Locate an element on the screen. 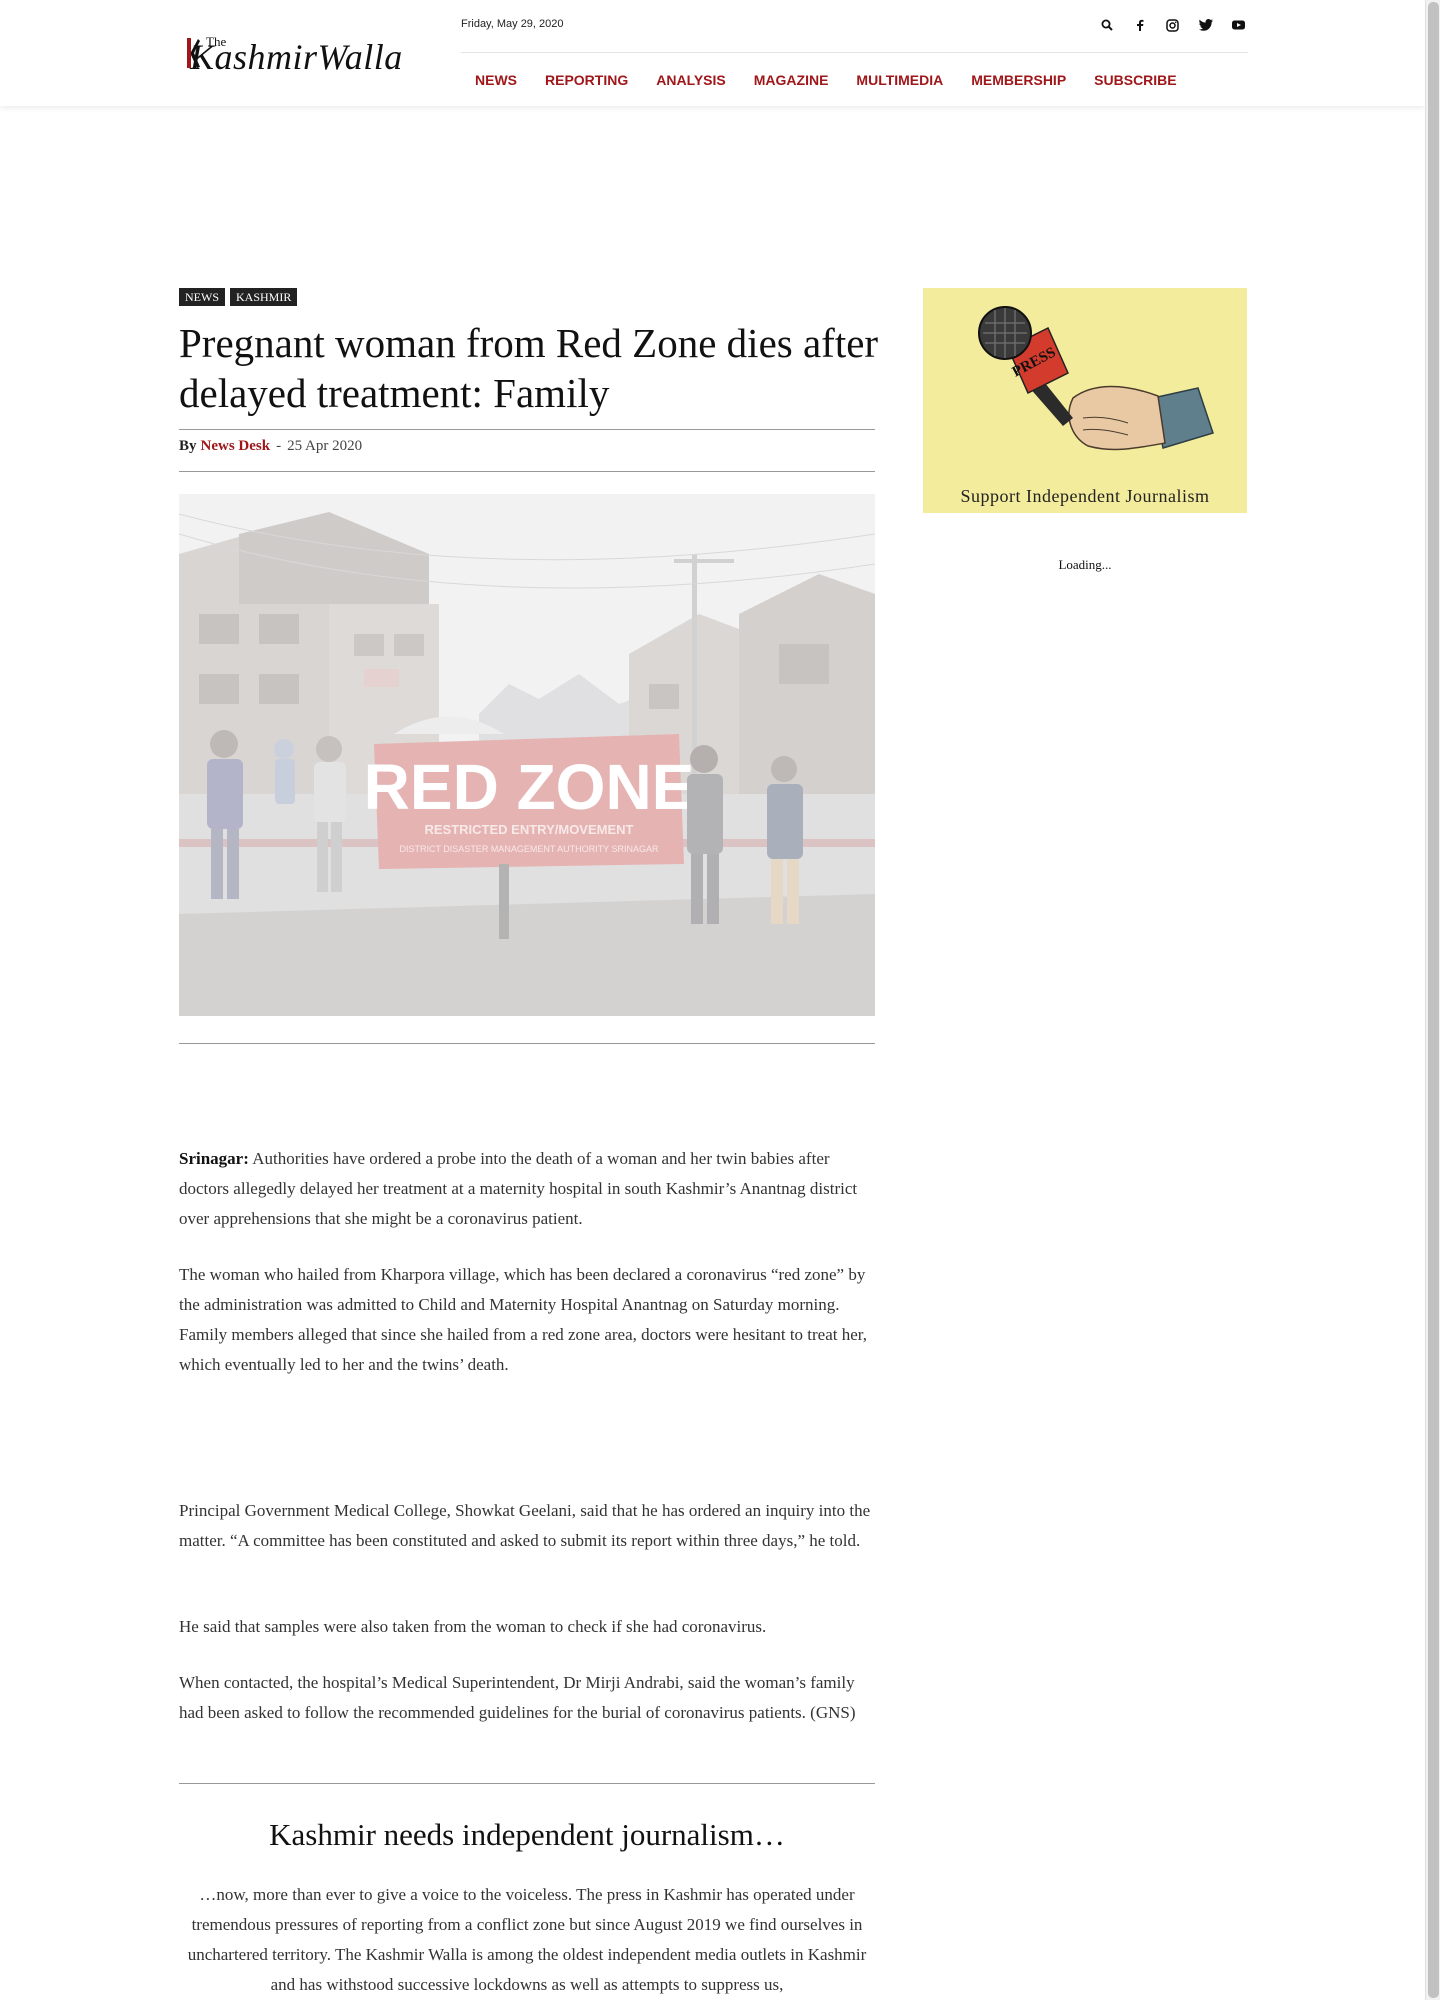 Image resolution: width=1440 pixels, height=2000 pixels. article-byline: By News Desk -25 Apr 2020 is located at coordinates (270, 446).